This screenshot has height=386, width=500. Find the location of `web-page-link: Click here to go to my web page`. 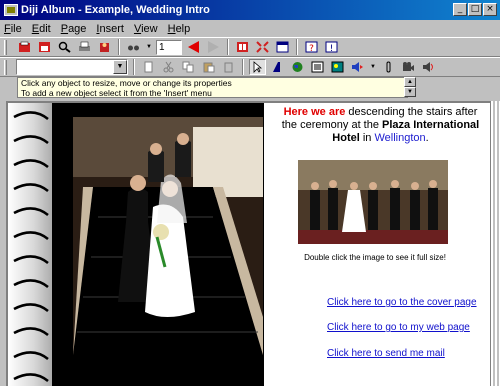

web-page-link: Click here to go to my web page is located at coordinates (398, 327).